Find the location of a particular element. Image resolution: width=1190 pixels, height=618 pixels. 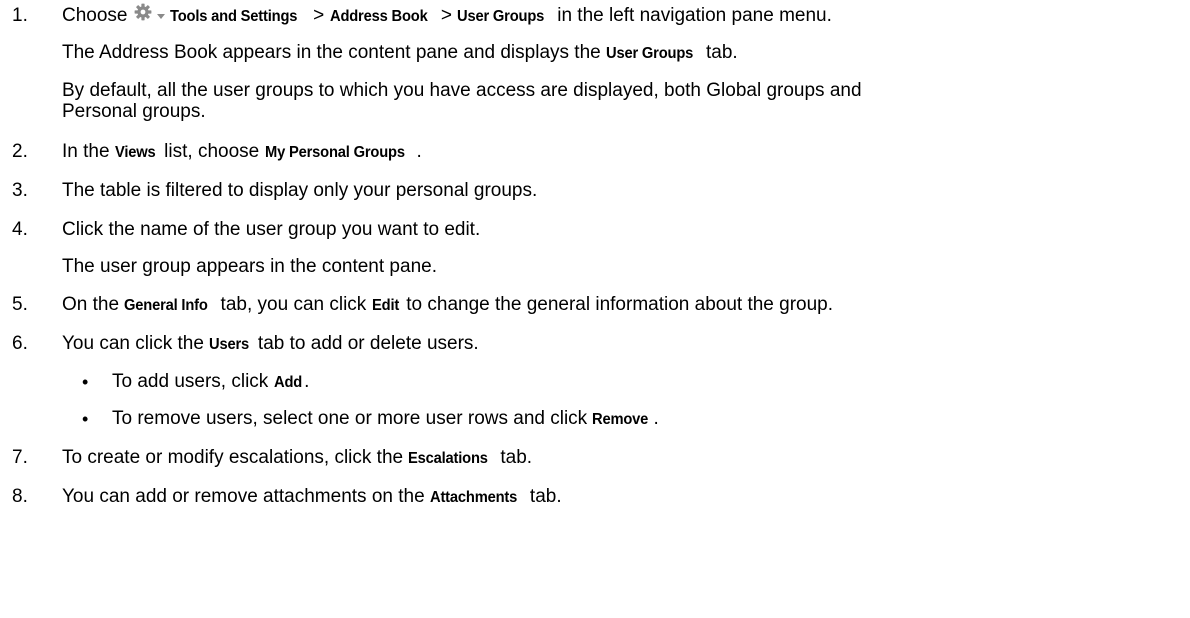

step-1-paragraph: Personal groups. is located at coordinates (134, 111).